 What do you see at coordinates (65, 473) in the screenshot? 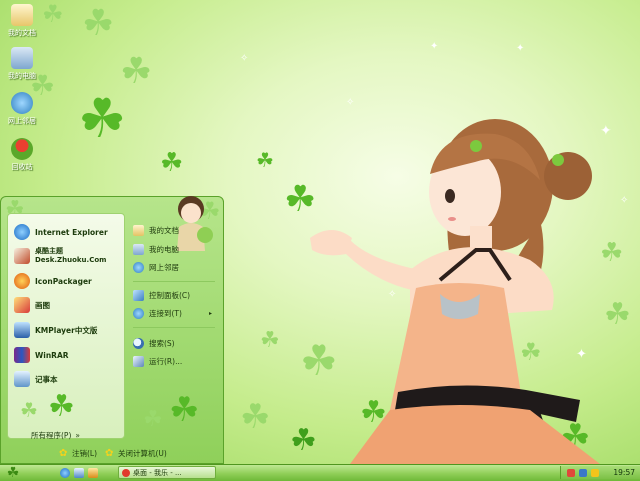
I see `quicklaunch-ie-icon` at bounding box center [65, 473].